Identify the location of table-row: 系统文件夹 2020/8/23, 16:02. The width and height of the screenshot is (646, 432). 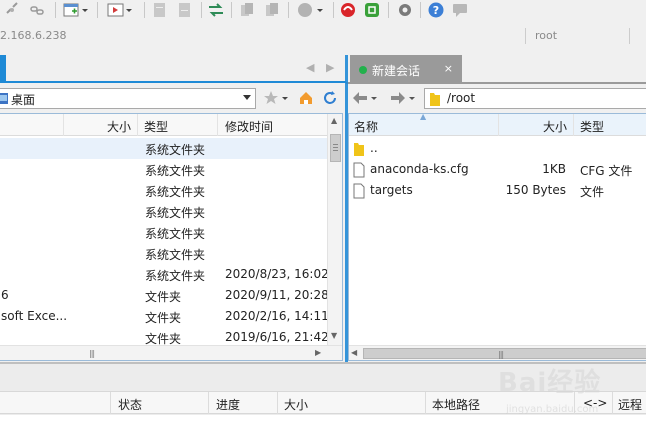
(164, 274).